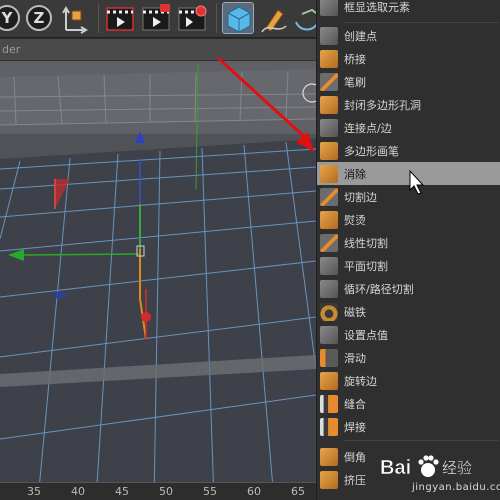 The image size is (500, 500). I want to click on svg-text: Bai, so click(395, 468).